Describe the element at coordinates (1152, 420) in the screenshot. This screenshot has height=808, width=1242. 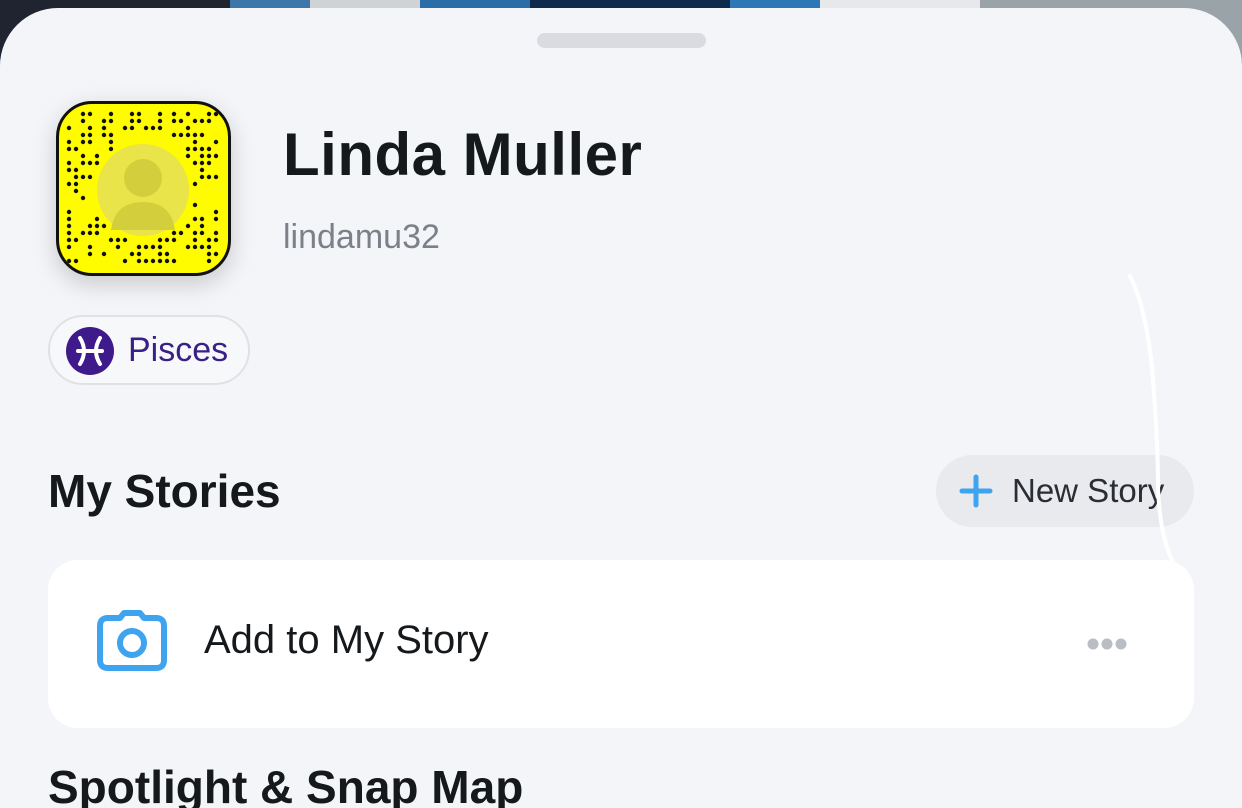
I see `scribble-overlay` at that location.